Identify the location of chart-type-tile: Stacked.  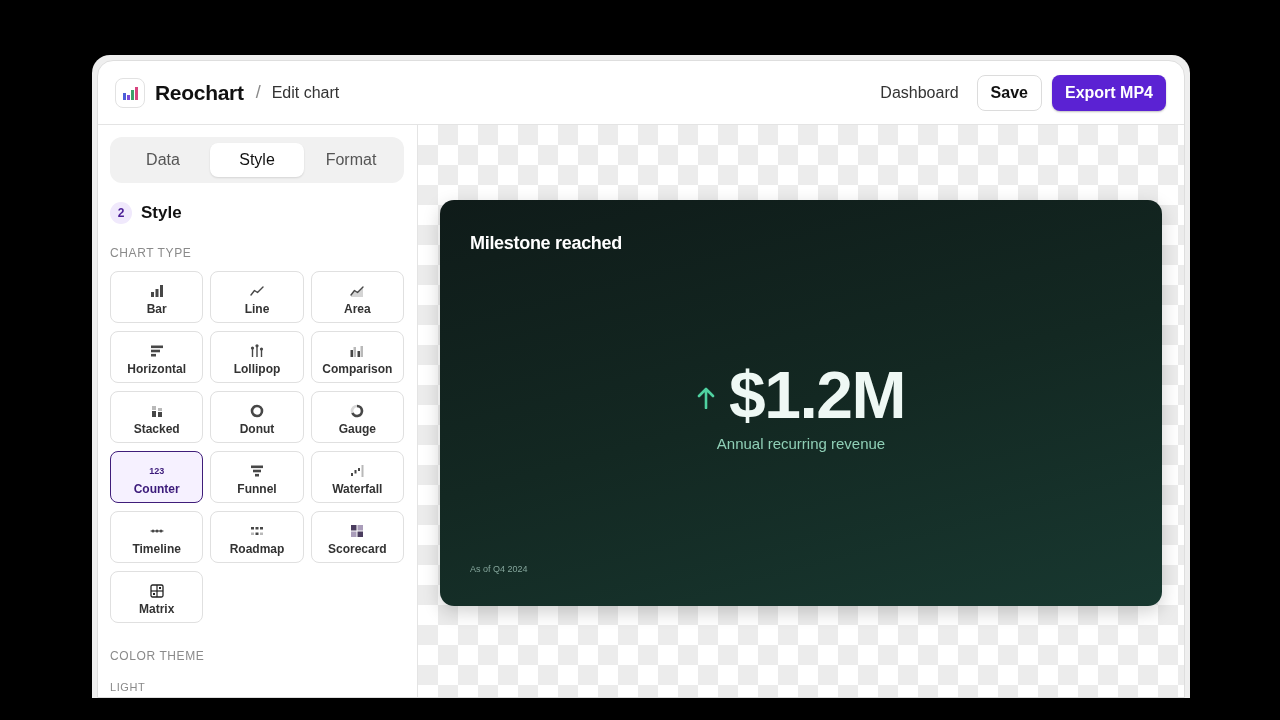
(157, 416).